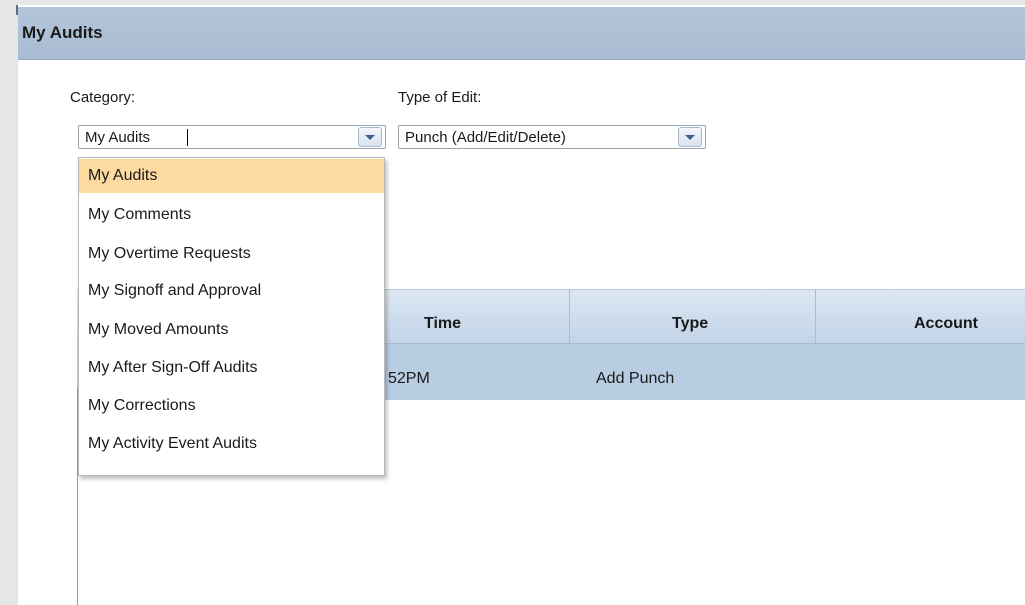 The image size is (1025, 605). I want to click on dropdown-option-my-corrections: My Corrections, so click(231, 406).